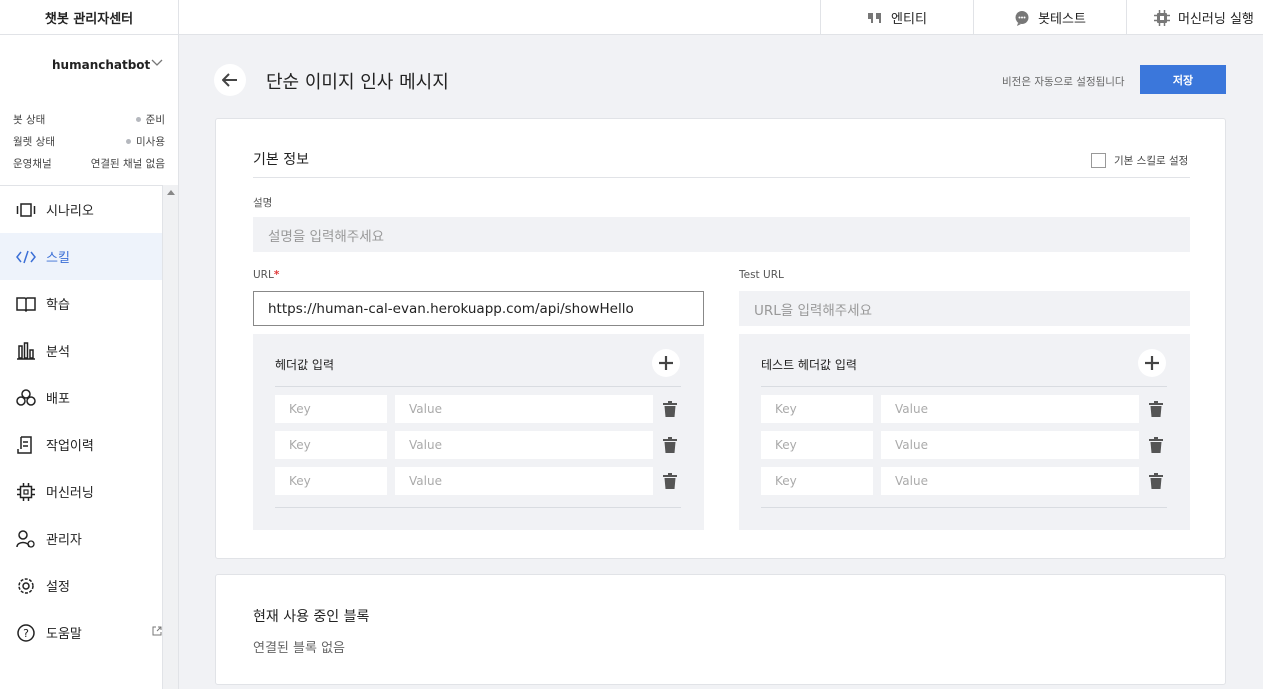  Describe the element at coordinates (157, 62) in the screenshot. I see `chevron-down-icon` at that location.